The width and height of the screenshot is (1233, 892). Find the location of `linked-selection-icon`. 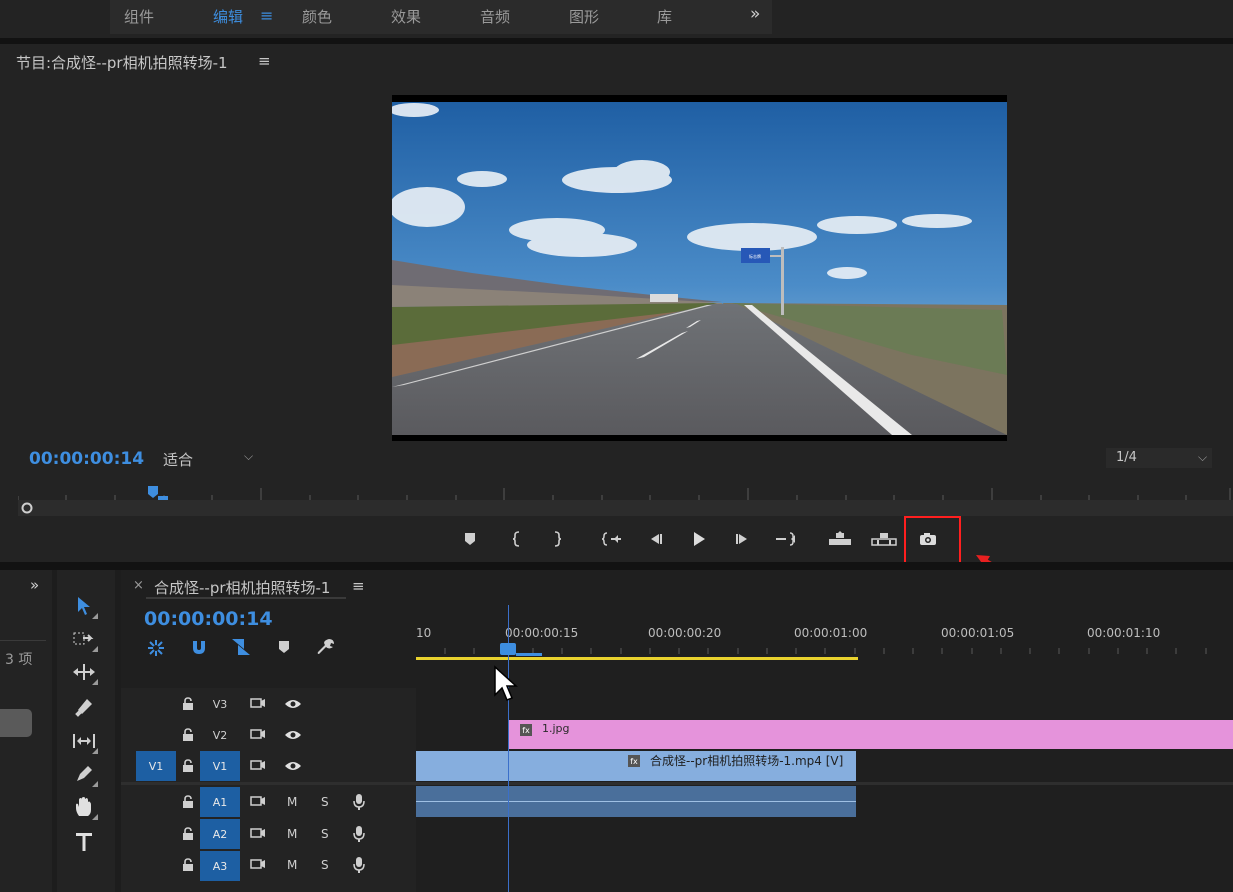

linked-selection-icon is located at coordinates (241, 647).